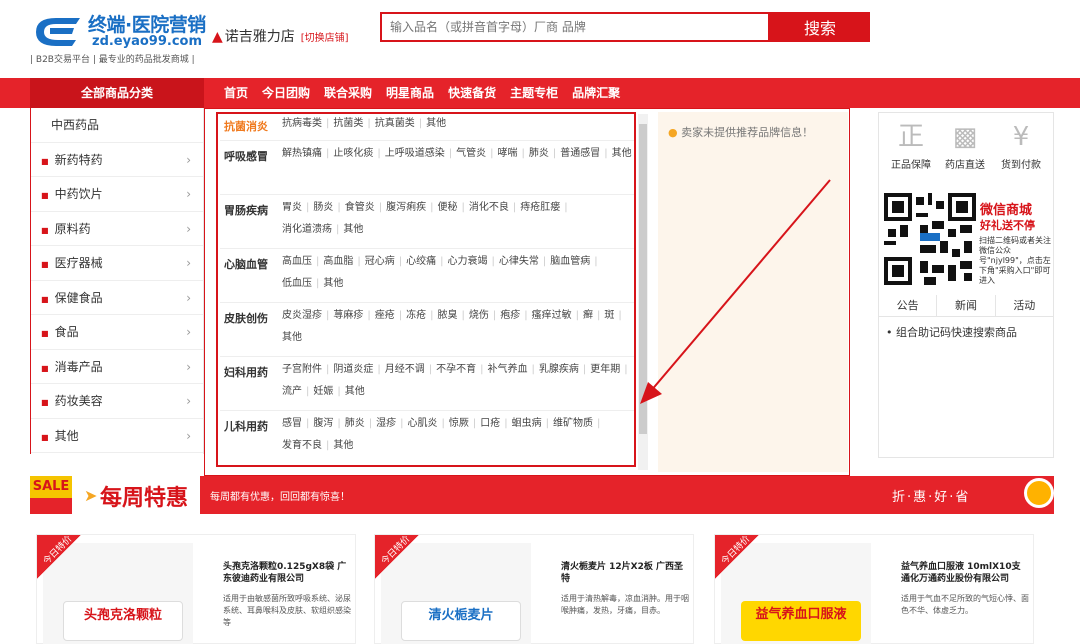 Image resolution: width=1080 pixels, height=644 pixels. What do you see at coordinates (246, 126) in the screenshot?
I see `category-heading: 抗菌消炎` at bounding box center [246, 126].